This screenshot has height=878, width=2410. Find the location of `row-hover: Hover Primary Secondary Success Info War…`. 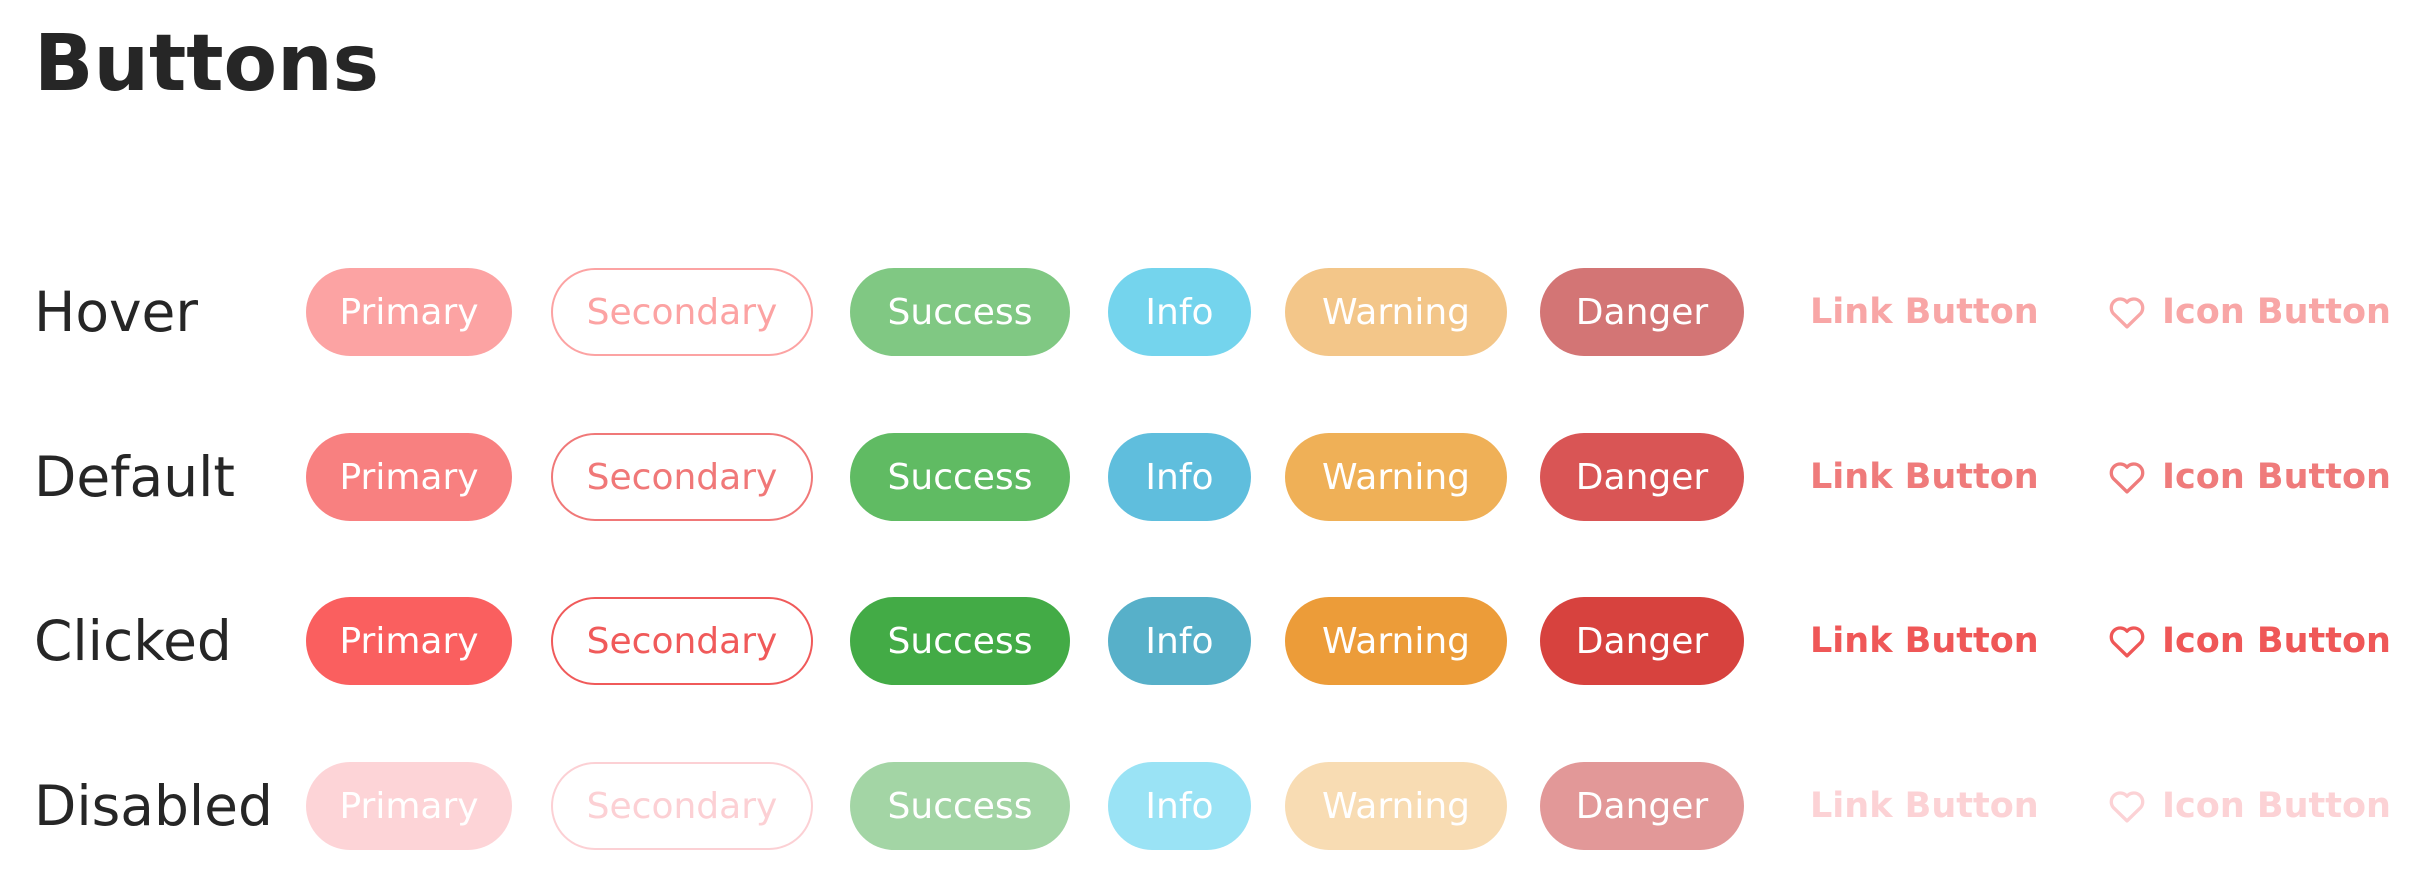

row-hover: Hover Primary Secondary Success Info War… is located at coordinates (1205, 312).